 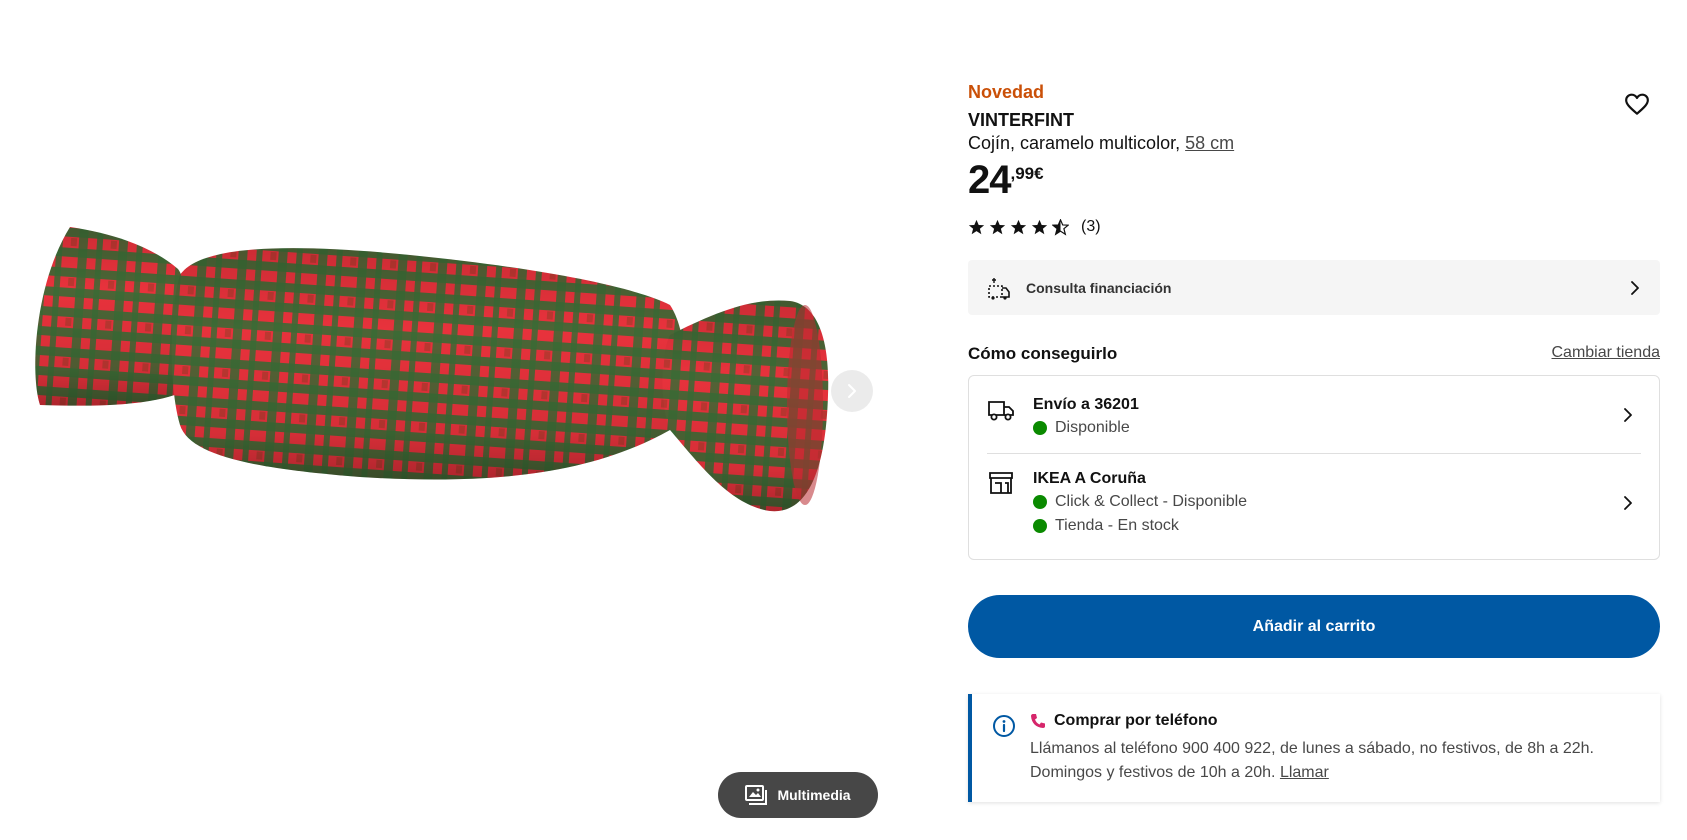 I want to click on multimedia-button: Multimedia, so click(x=798, y=795).